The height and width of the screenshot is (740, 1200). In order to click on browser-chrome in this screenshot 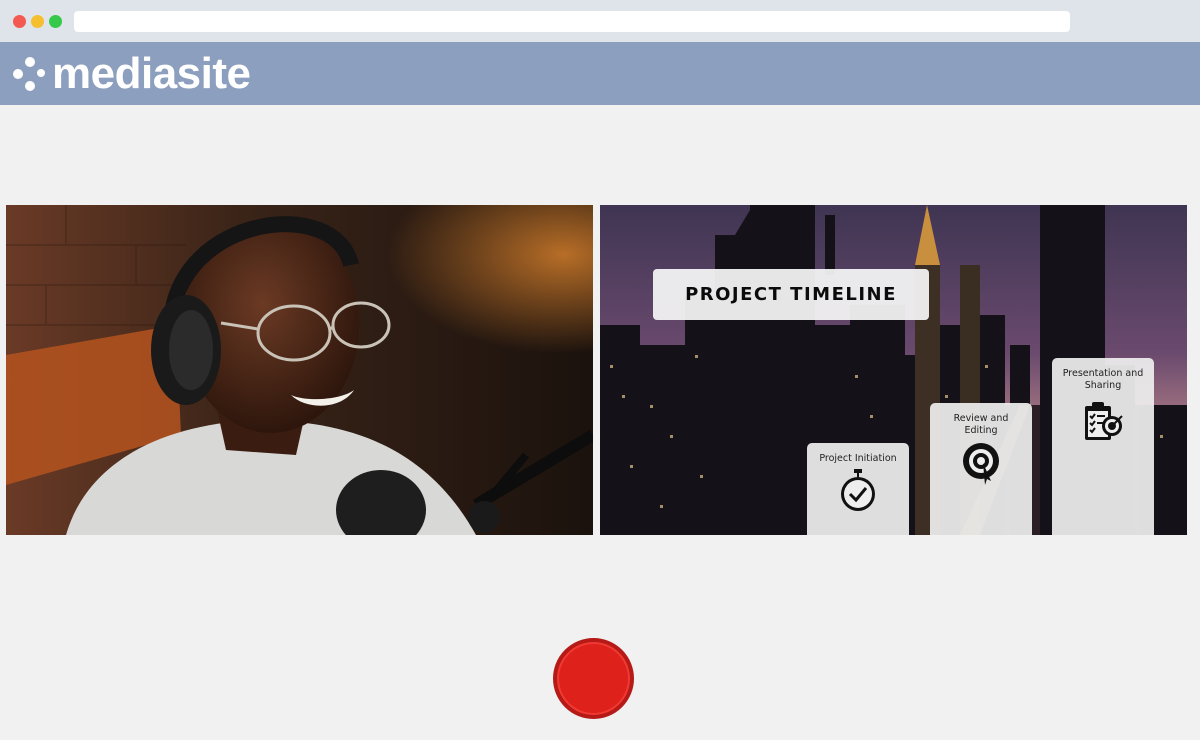, I will do `click(600, 21)`.